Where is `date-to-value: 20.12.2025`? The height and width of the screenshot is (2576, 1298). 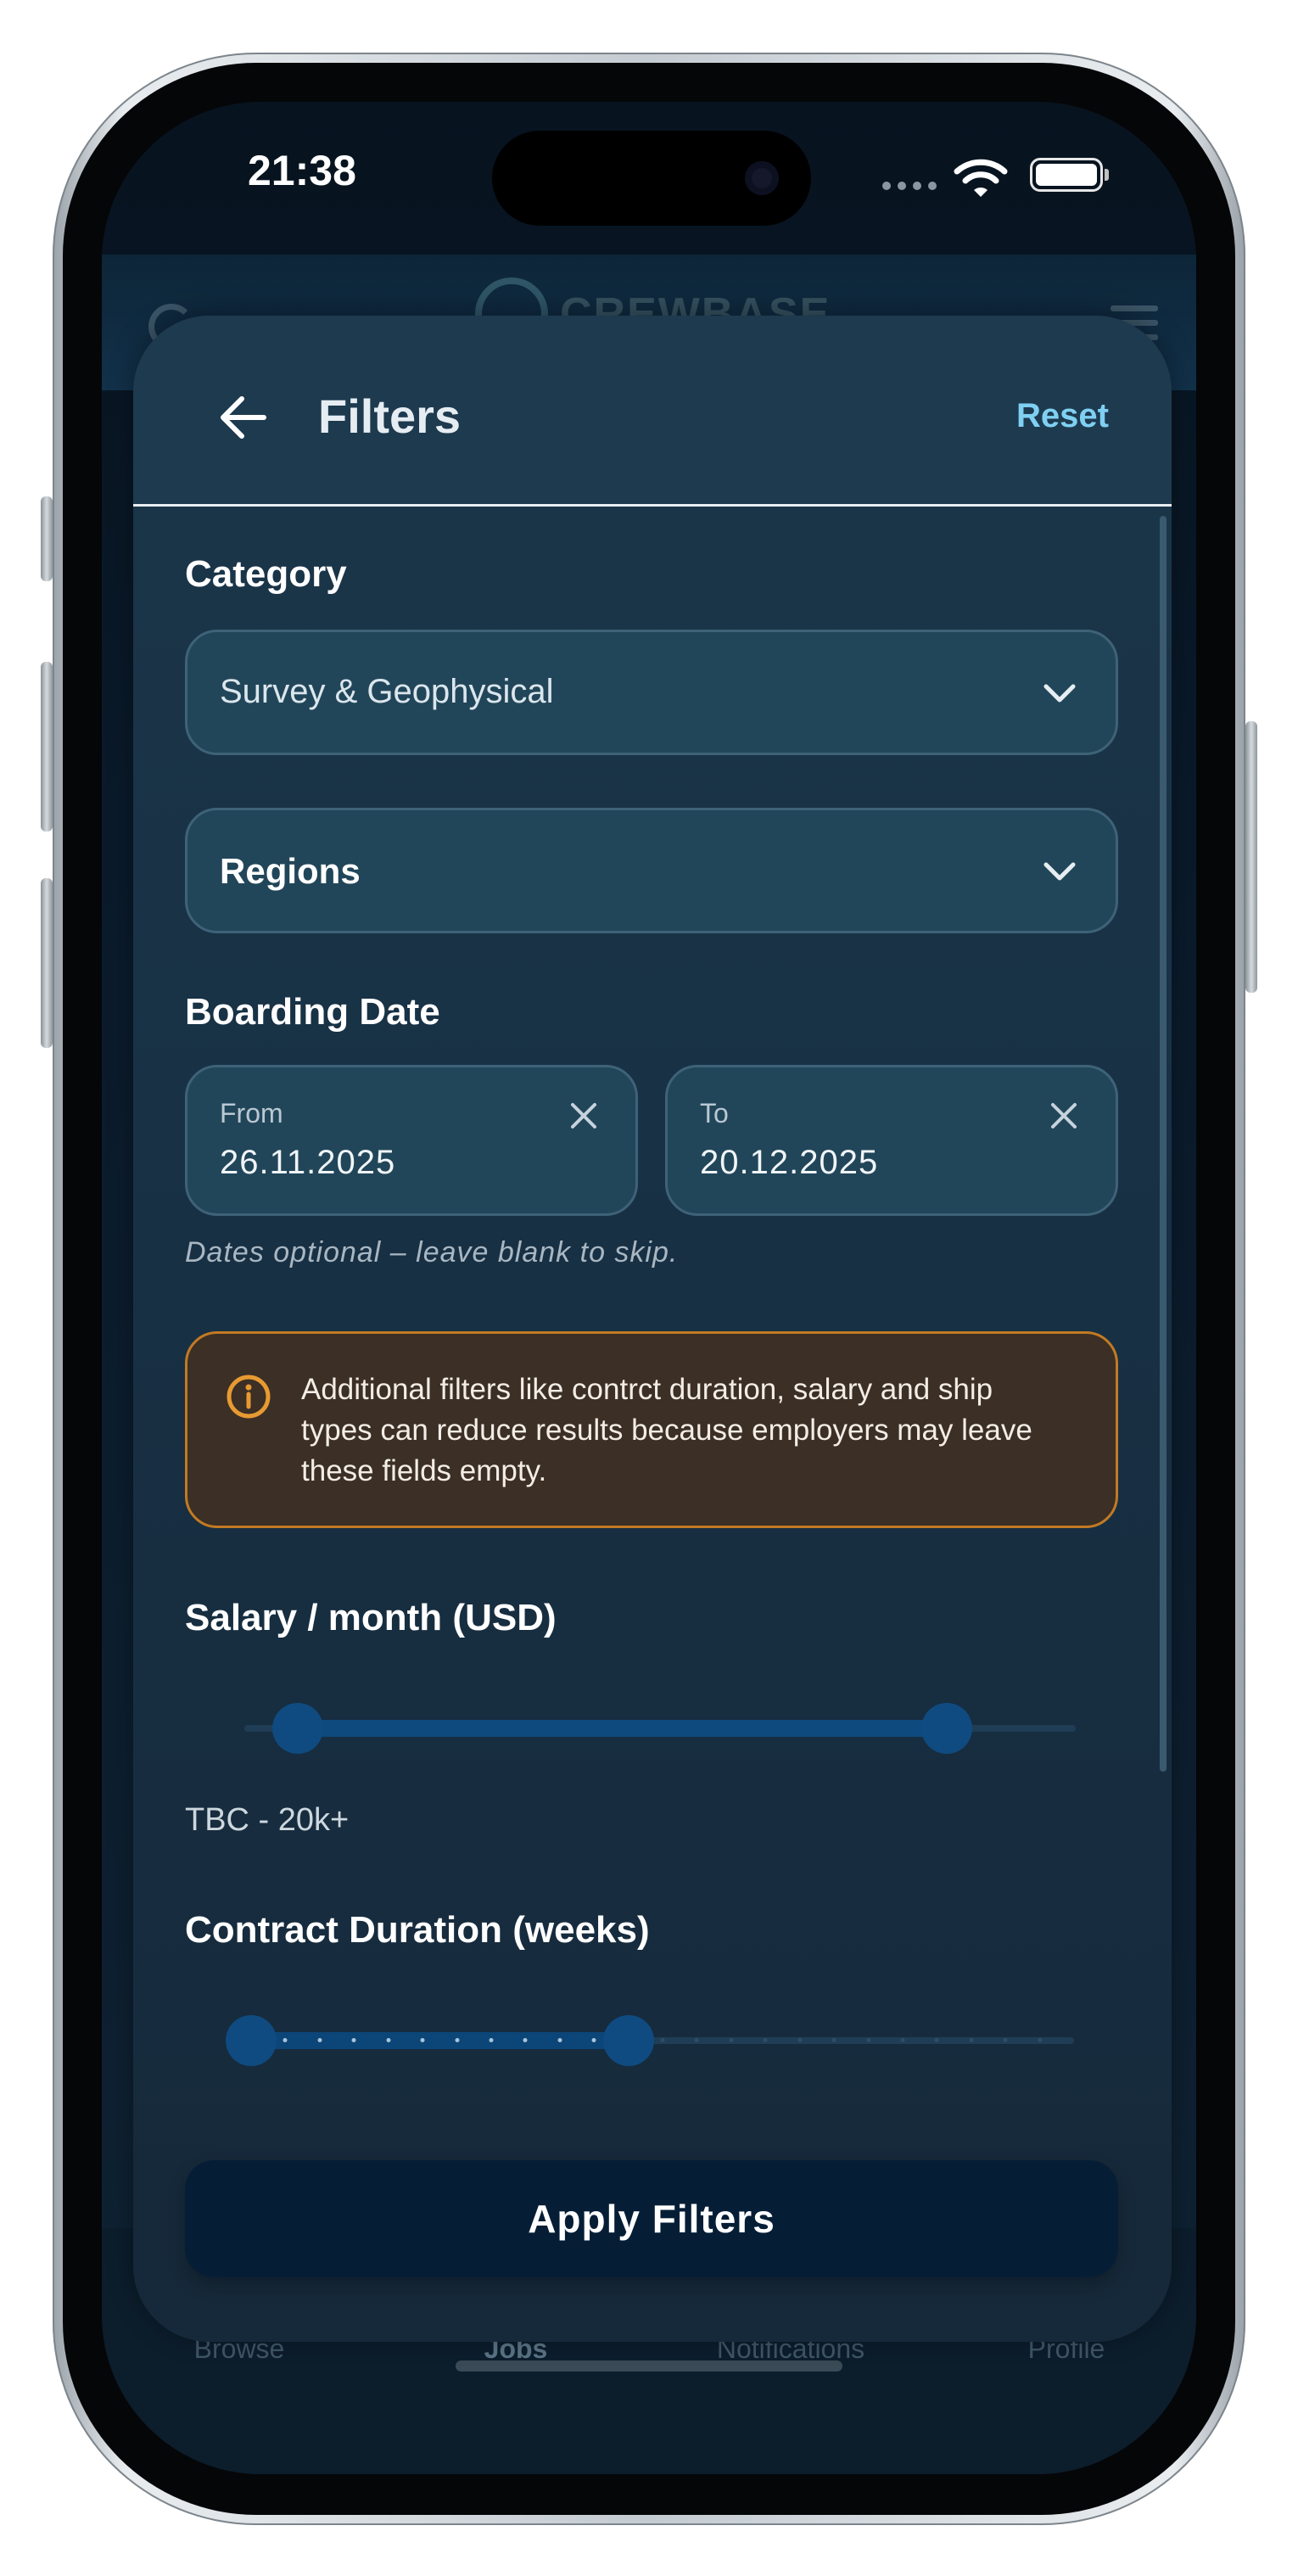
date-to-value: 20.12.2025 is located at coordinates (789, 1162).